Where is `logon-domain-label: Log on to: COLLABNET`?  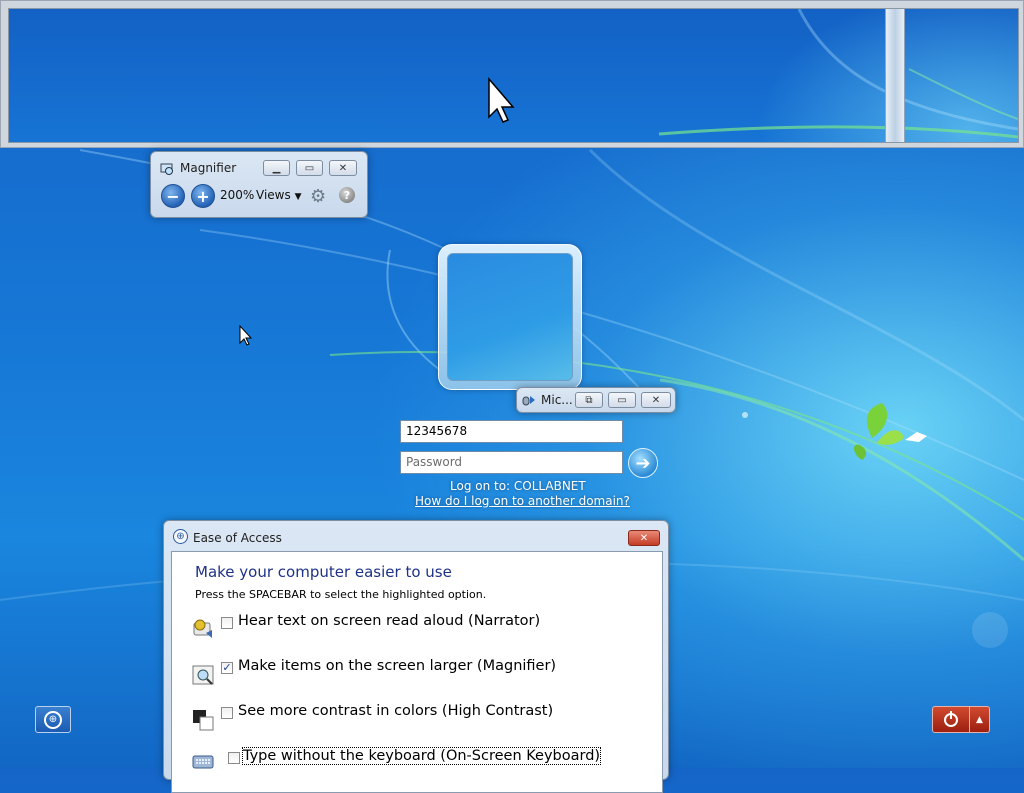 logon-domain-label: Log on to: COLLABNET is located at coordinates (518, 486).